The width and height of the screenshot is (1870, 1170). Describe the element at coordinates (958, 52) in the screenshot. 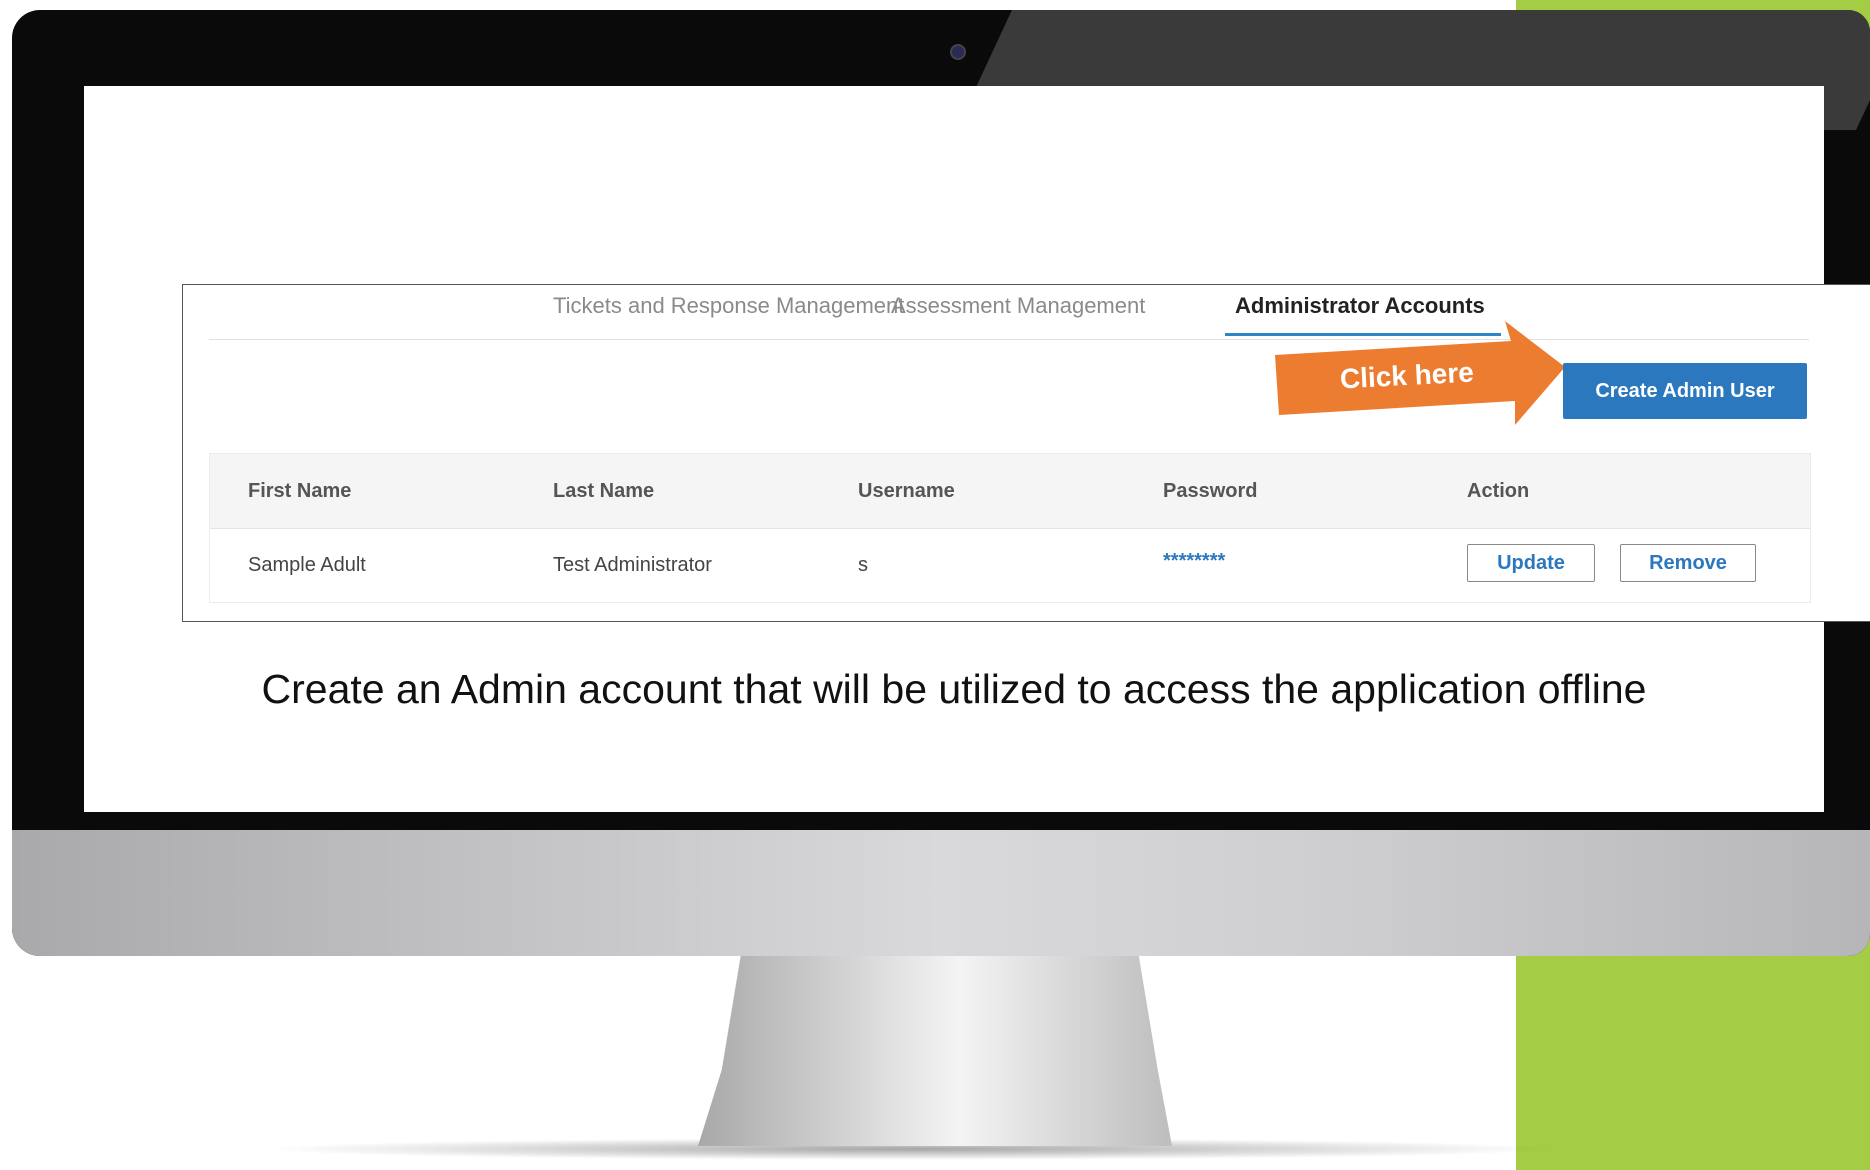

I see `camera-icon` at that location.